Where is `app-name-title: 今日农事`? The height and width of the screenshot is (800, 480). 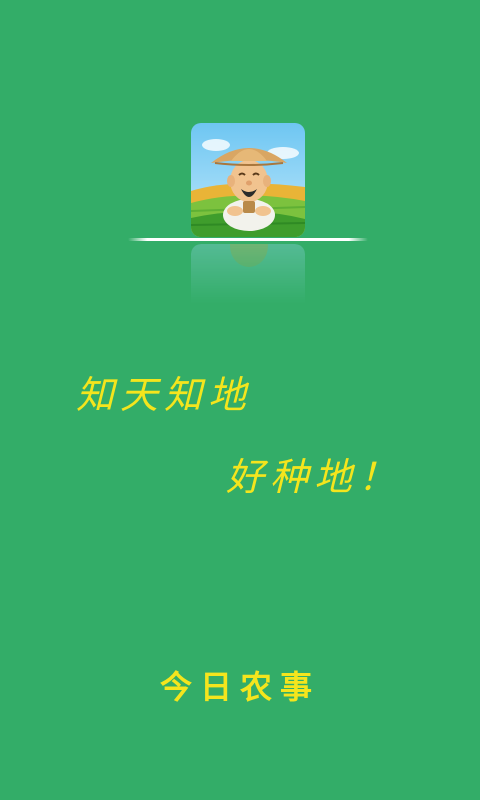
app-name-title: 今日农事 is located at coordinates (239, 687).